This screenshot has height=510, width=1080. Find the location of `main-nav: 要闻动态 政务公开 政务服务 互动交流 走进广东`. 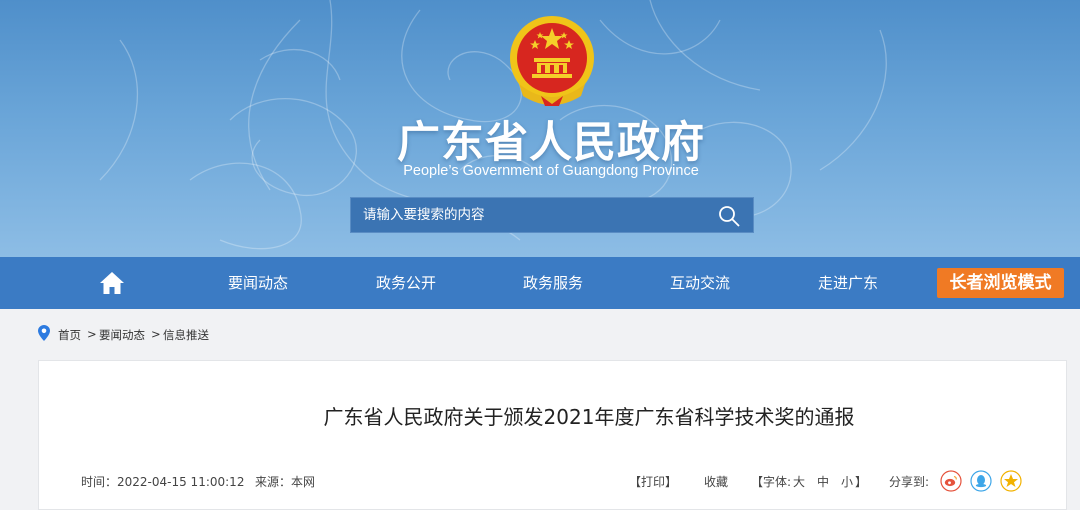

main-nav: 要闻动态 政务公开 政务服务 互动交流 走进广东 is located at coordinates (540, 283).